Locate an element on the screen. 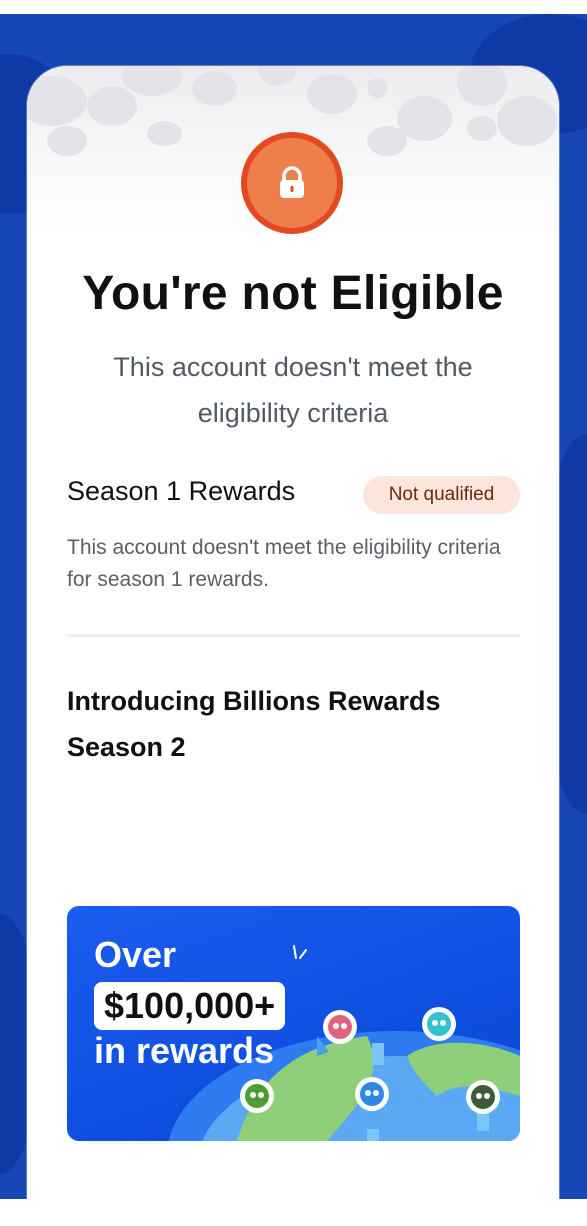 This screenshot has width=587, height=1226. lock-badge is located at coordinates (292, 183).